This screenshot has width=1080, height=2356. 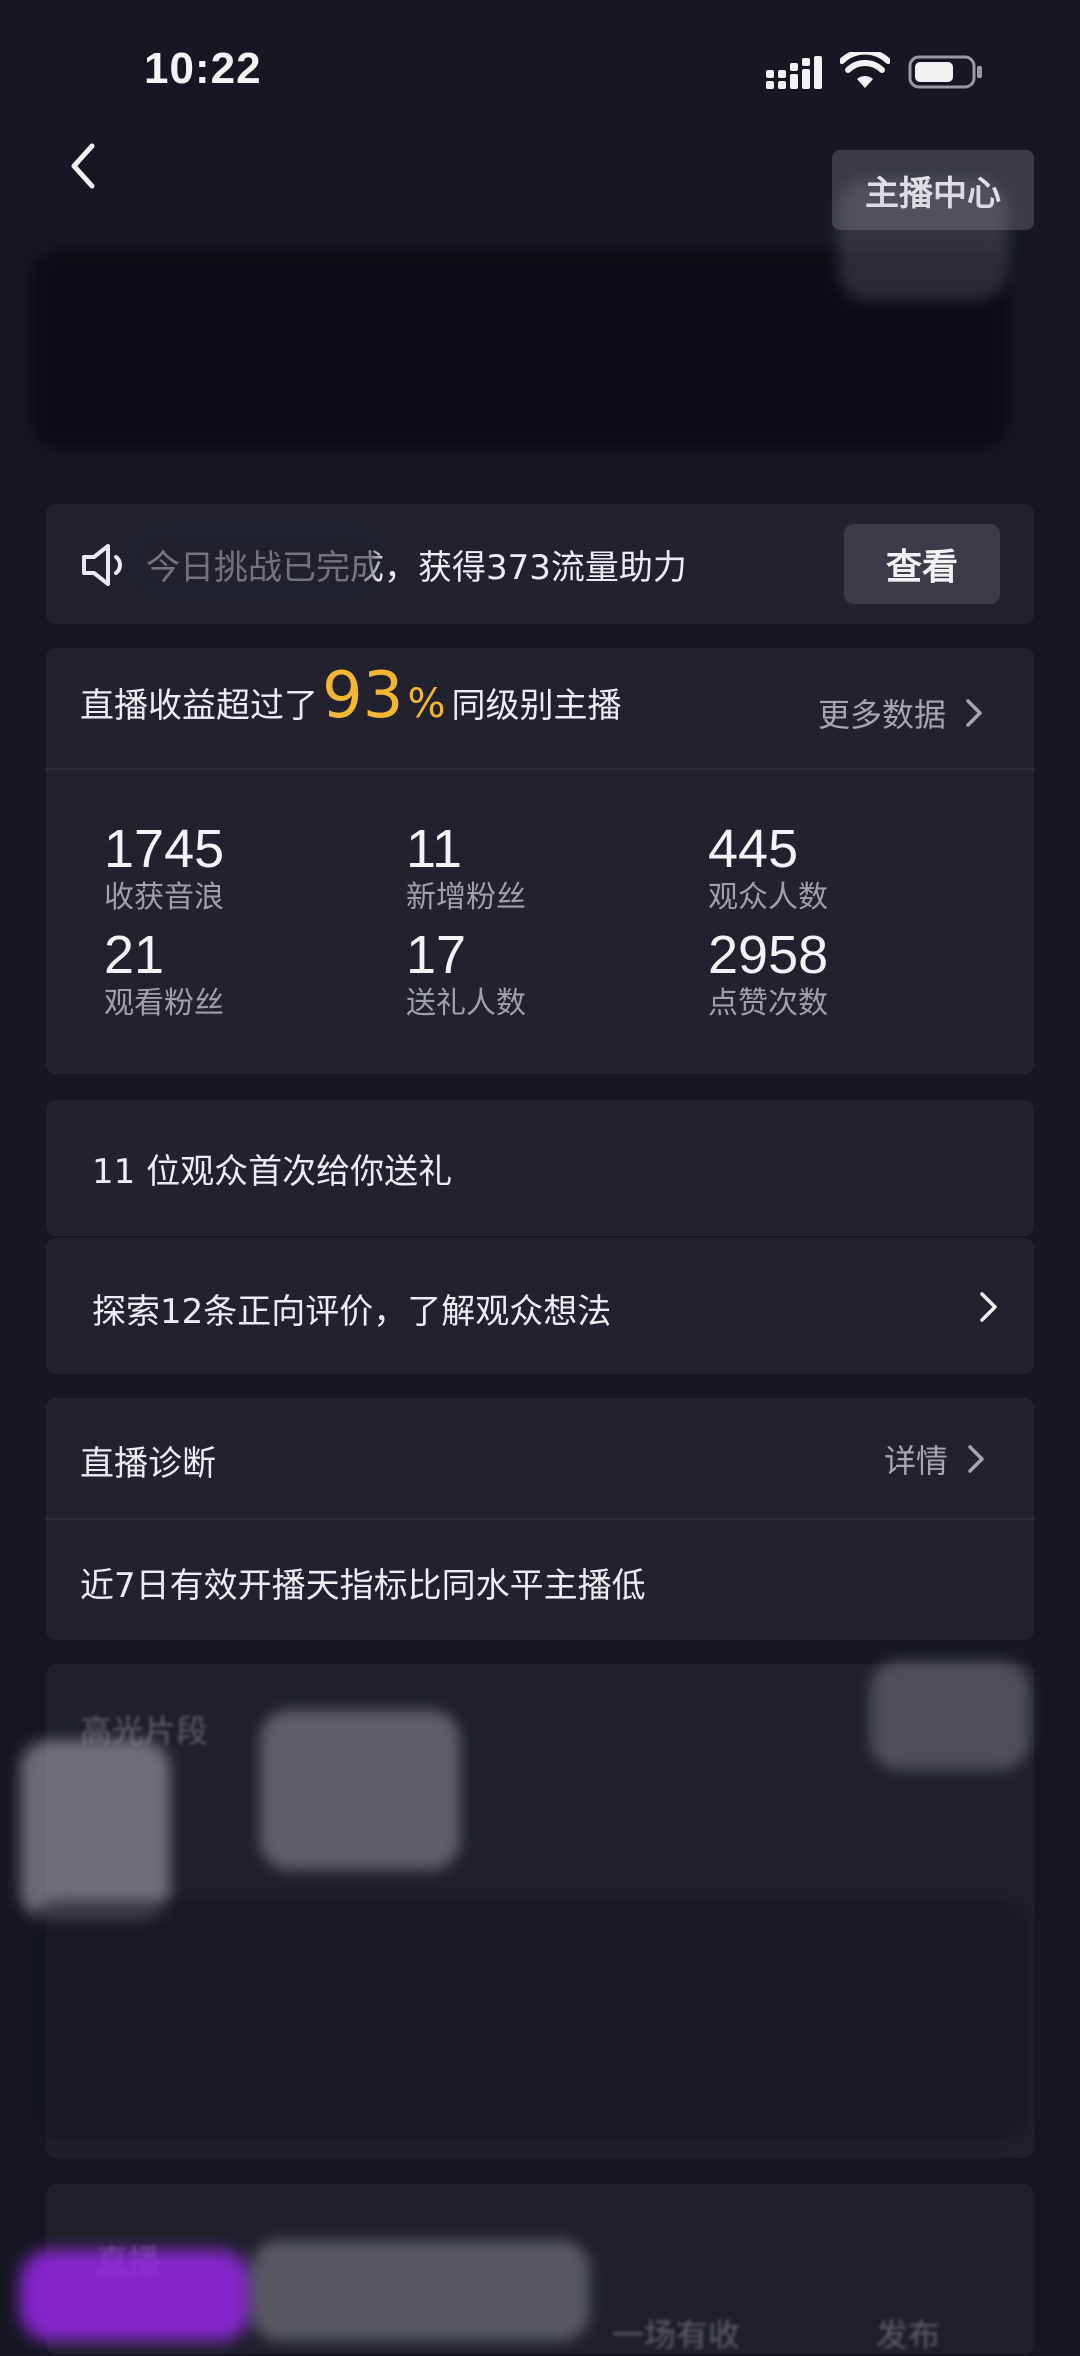 I want to click on metric-value: 11, so click(x=434, y=849).